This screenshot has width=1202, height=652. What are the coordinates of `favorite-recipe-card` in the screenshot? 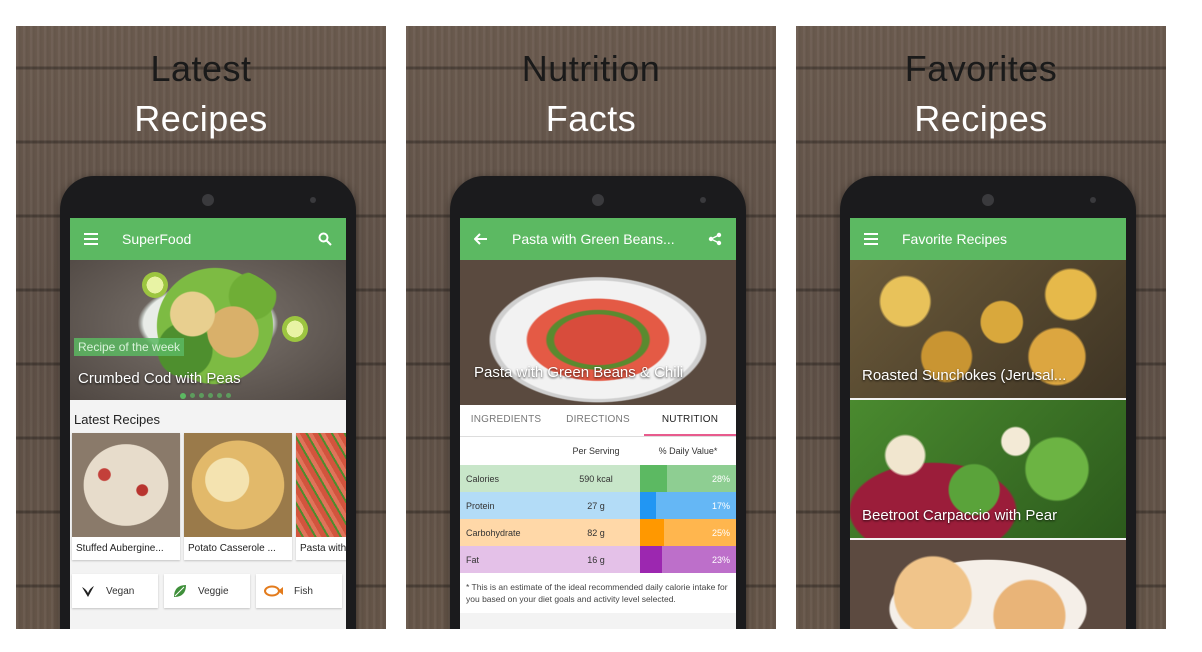 It's located at (988, 584).